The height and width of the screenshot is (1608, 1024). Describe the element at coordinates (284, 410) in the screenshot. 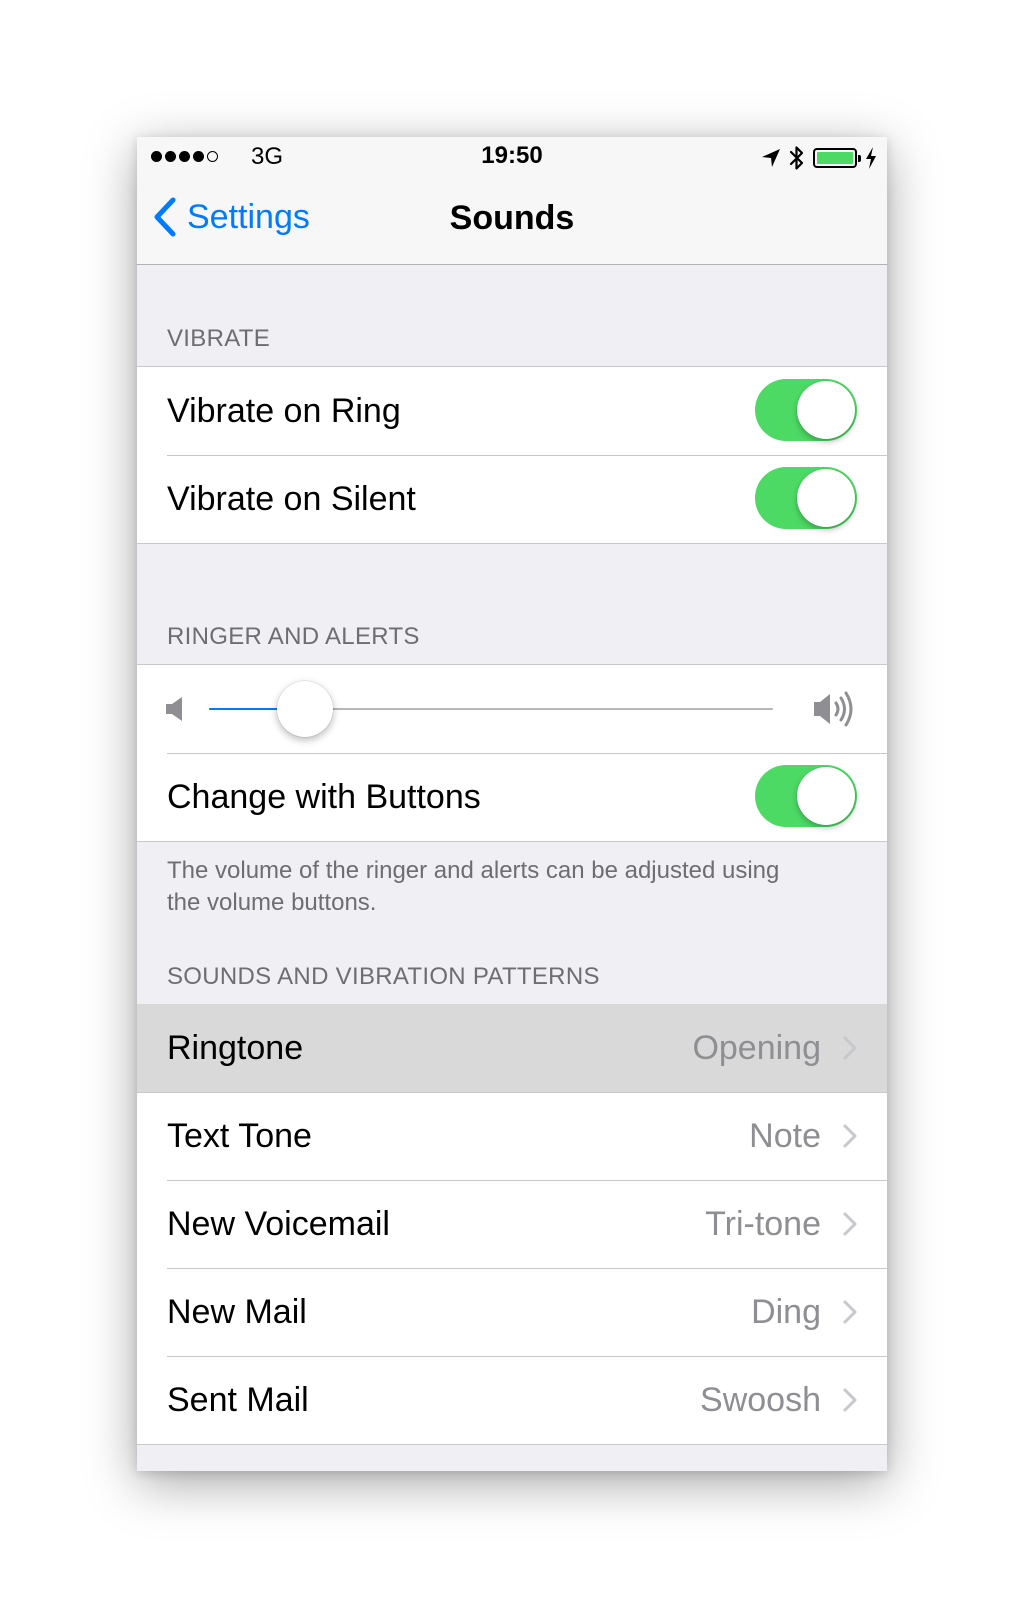

I see `row-label: Vibrate on Ring` at that location.